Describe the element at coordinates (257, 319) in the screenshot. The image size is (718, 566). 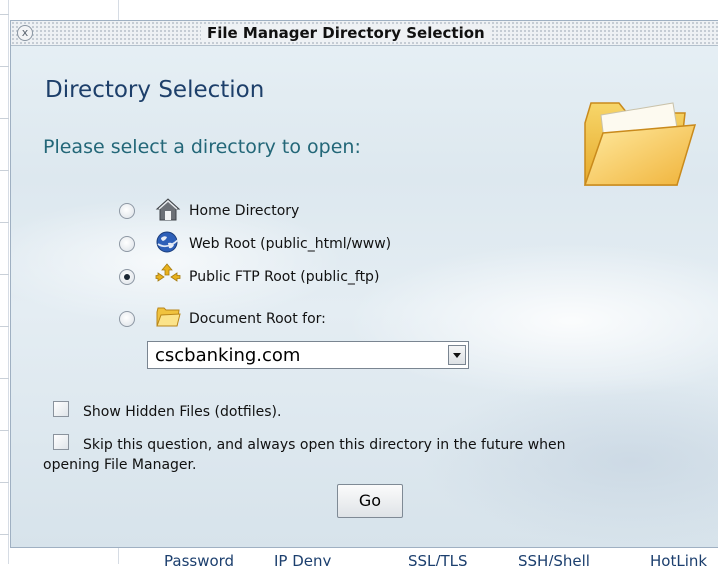
I see `option-label: Document Root for:` at that location.